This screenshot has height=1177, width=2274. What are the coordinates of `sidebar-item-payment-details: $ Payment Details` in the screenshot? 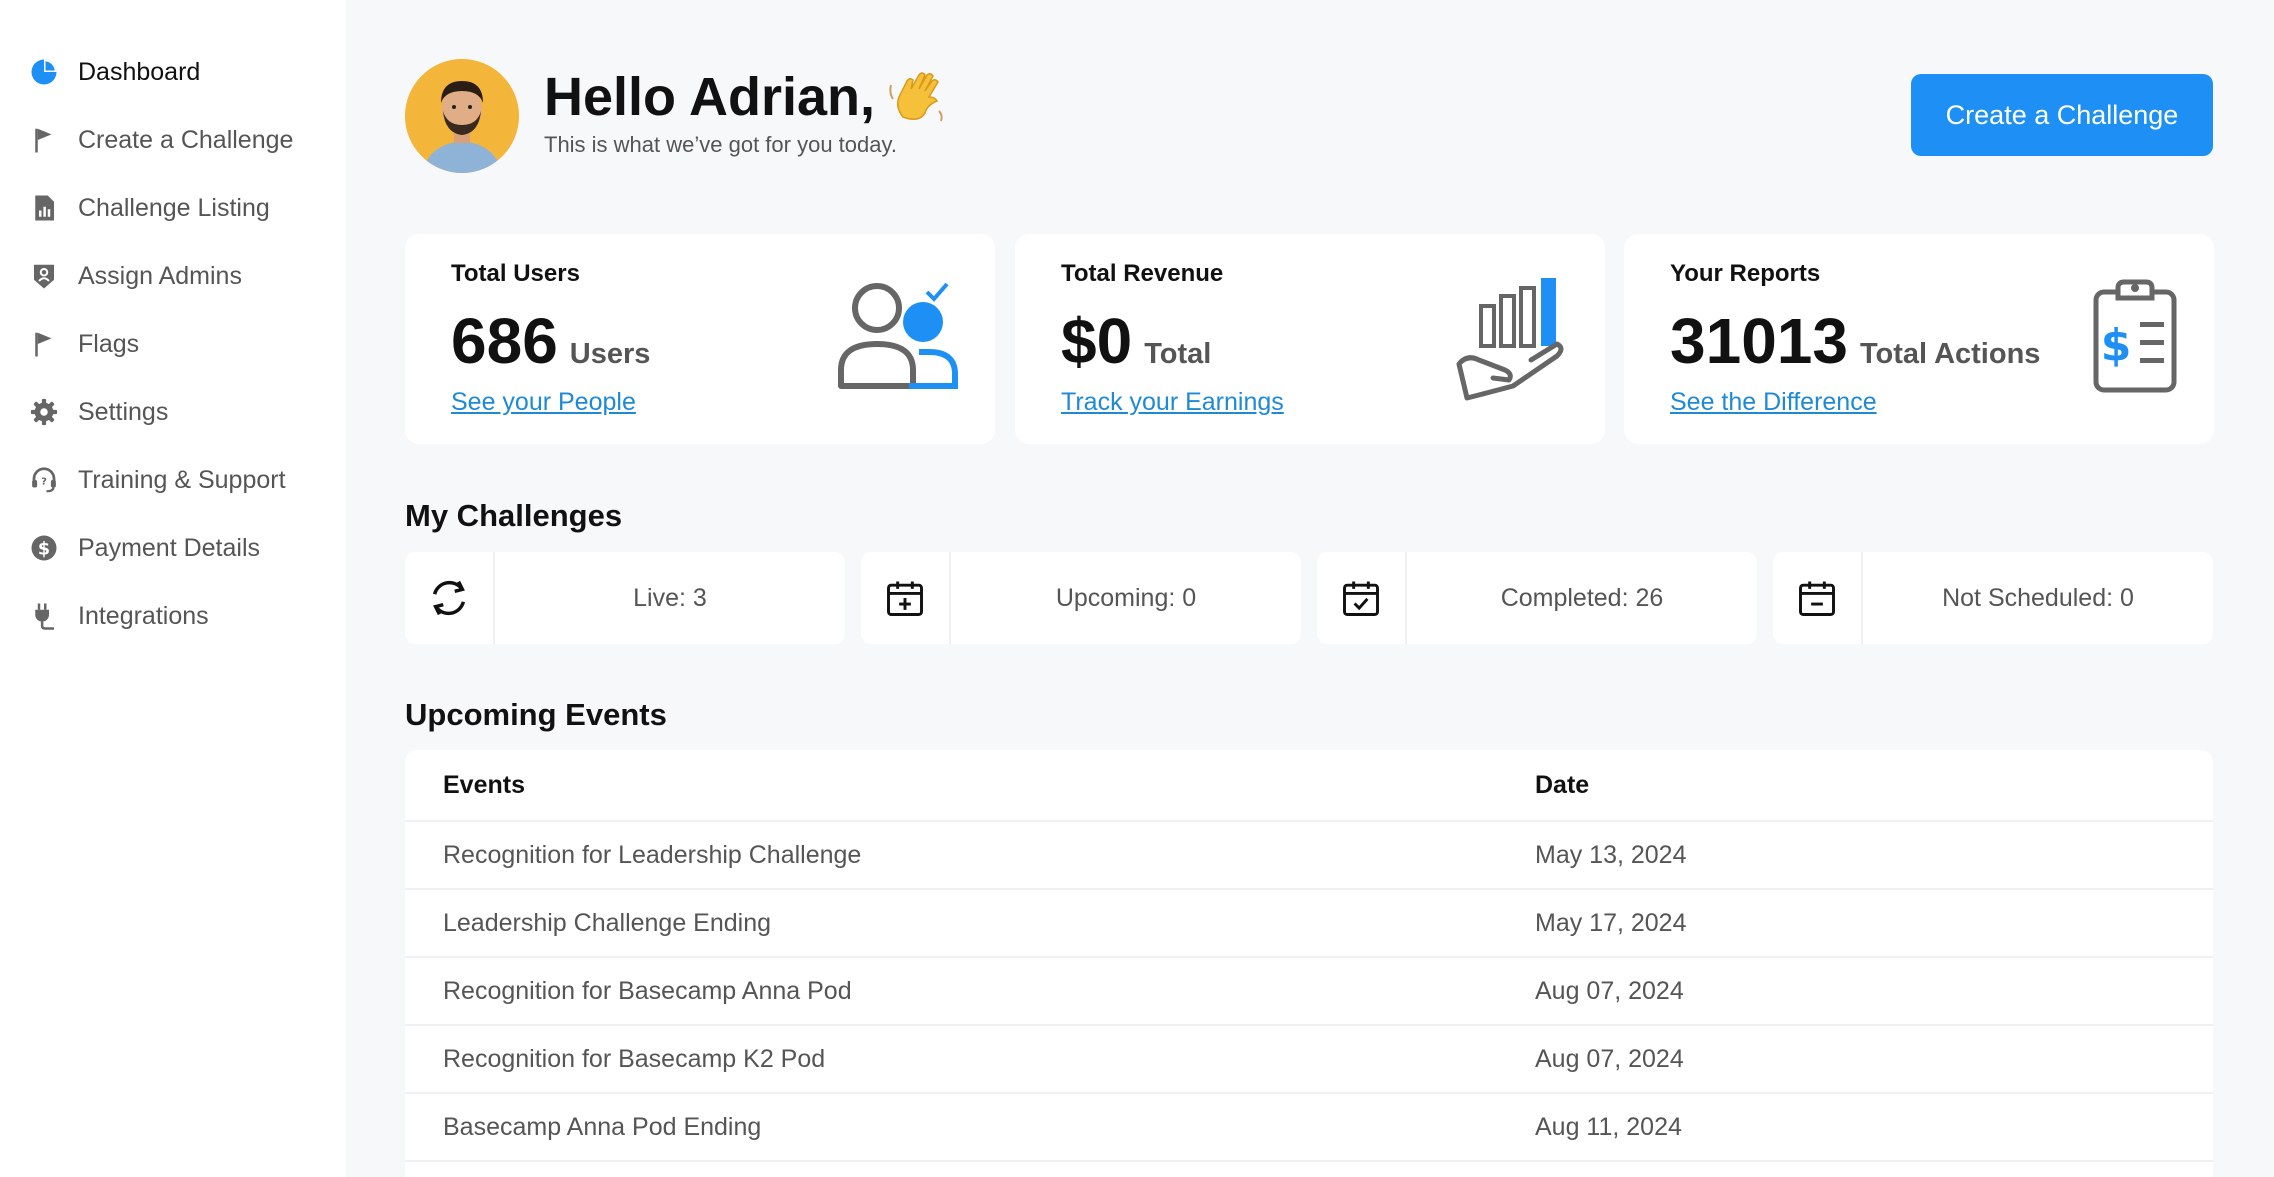 It's located at (173, 548).